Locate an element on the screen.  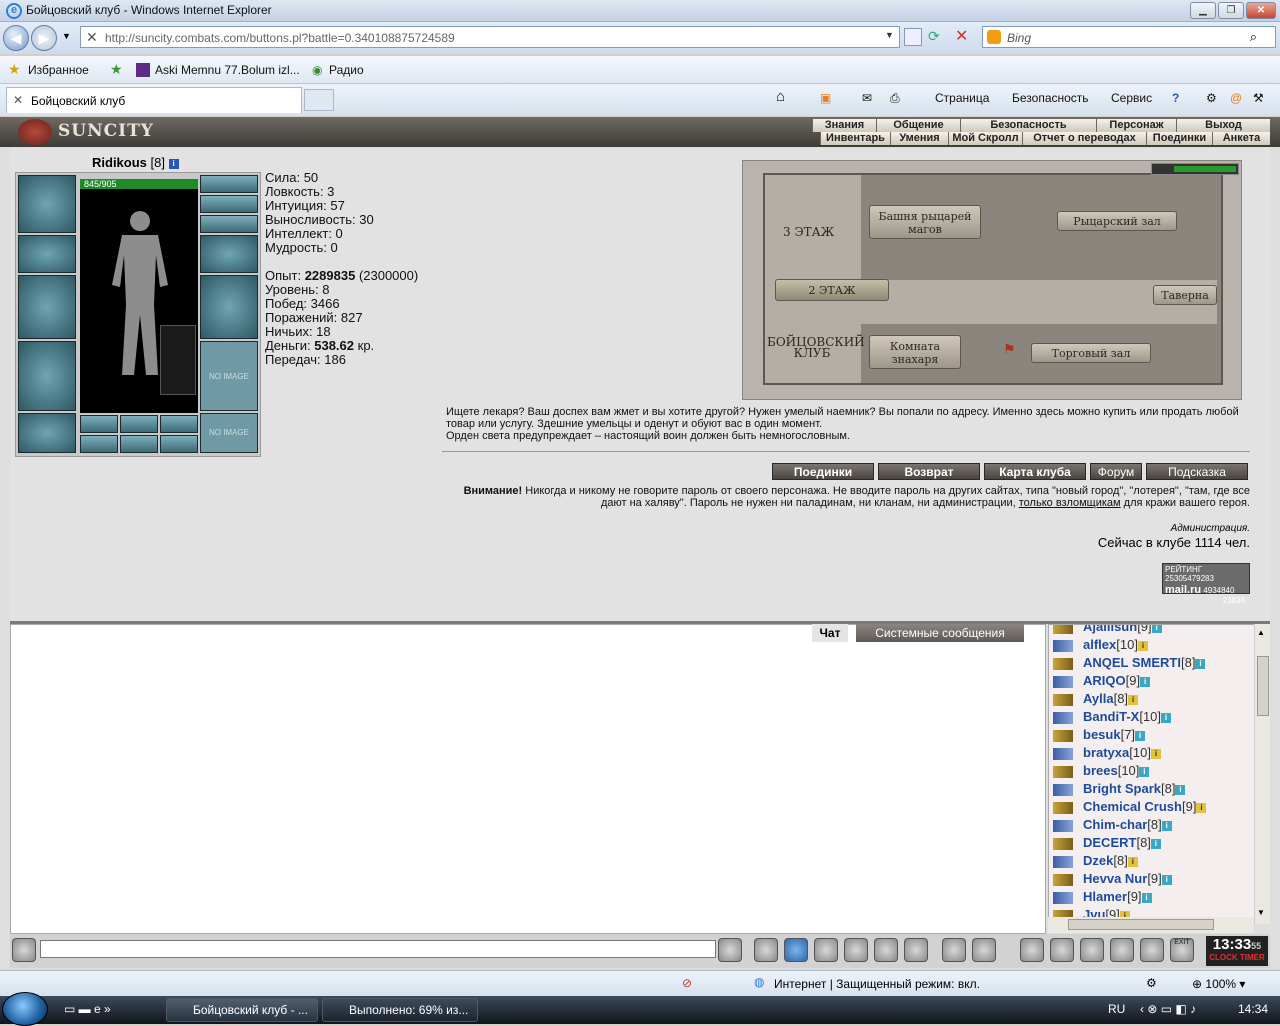
club-map-button: Карта клуба is located at coordinates (1035, 471).